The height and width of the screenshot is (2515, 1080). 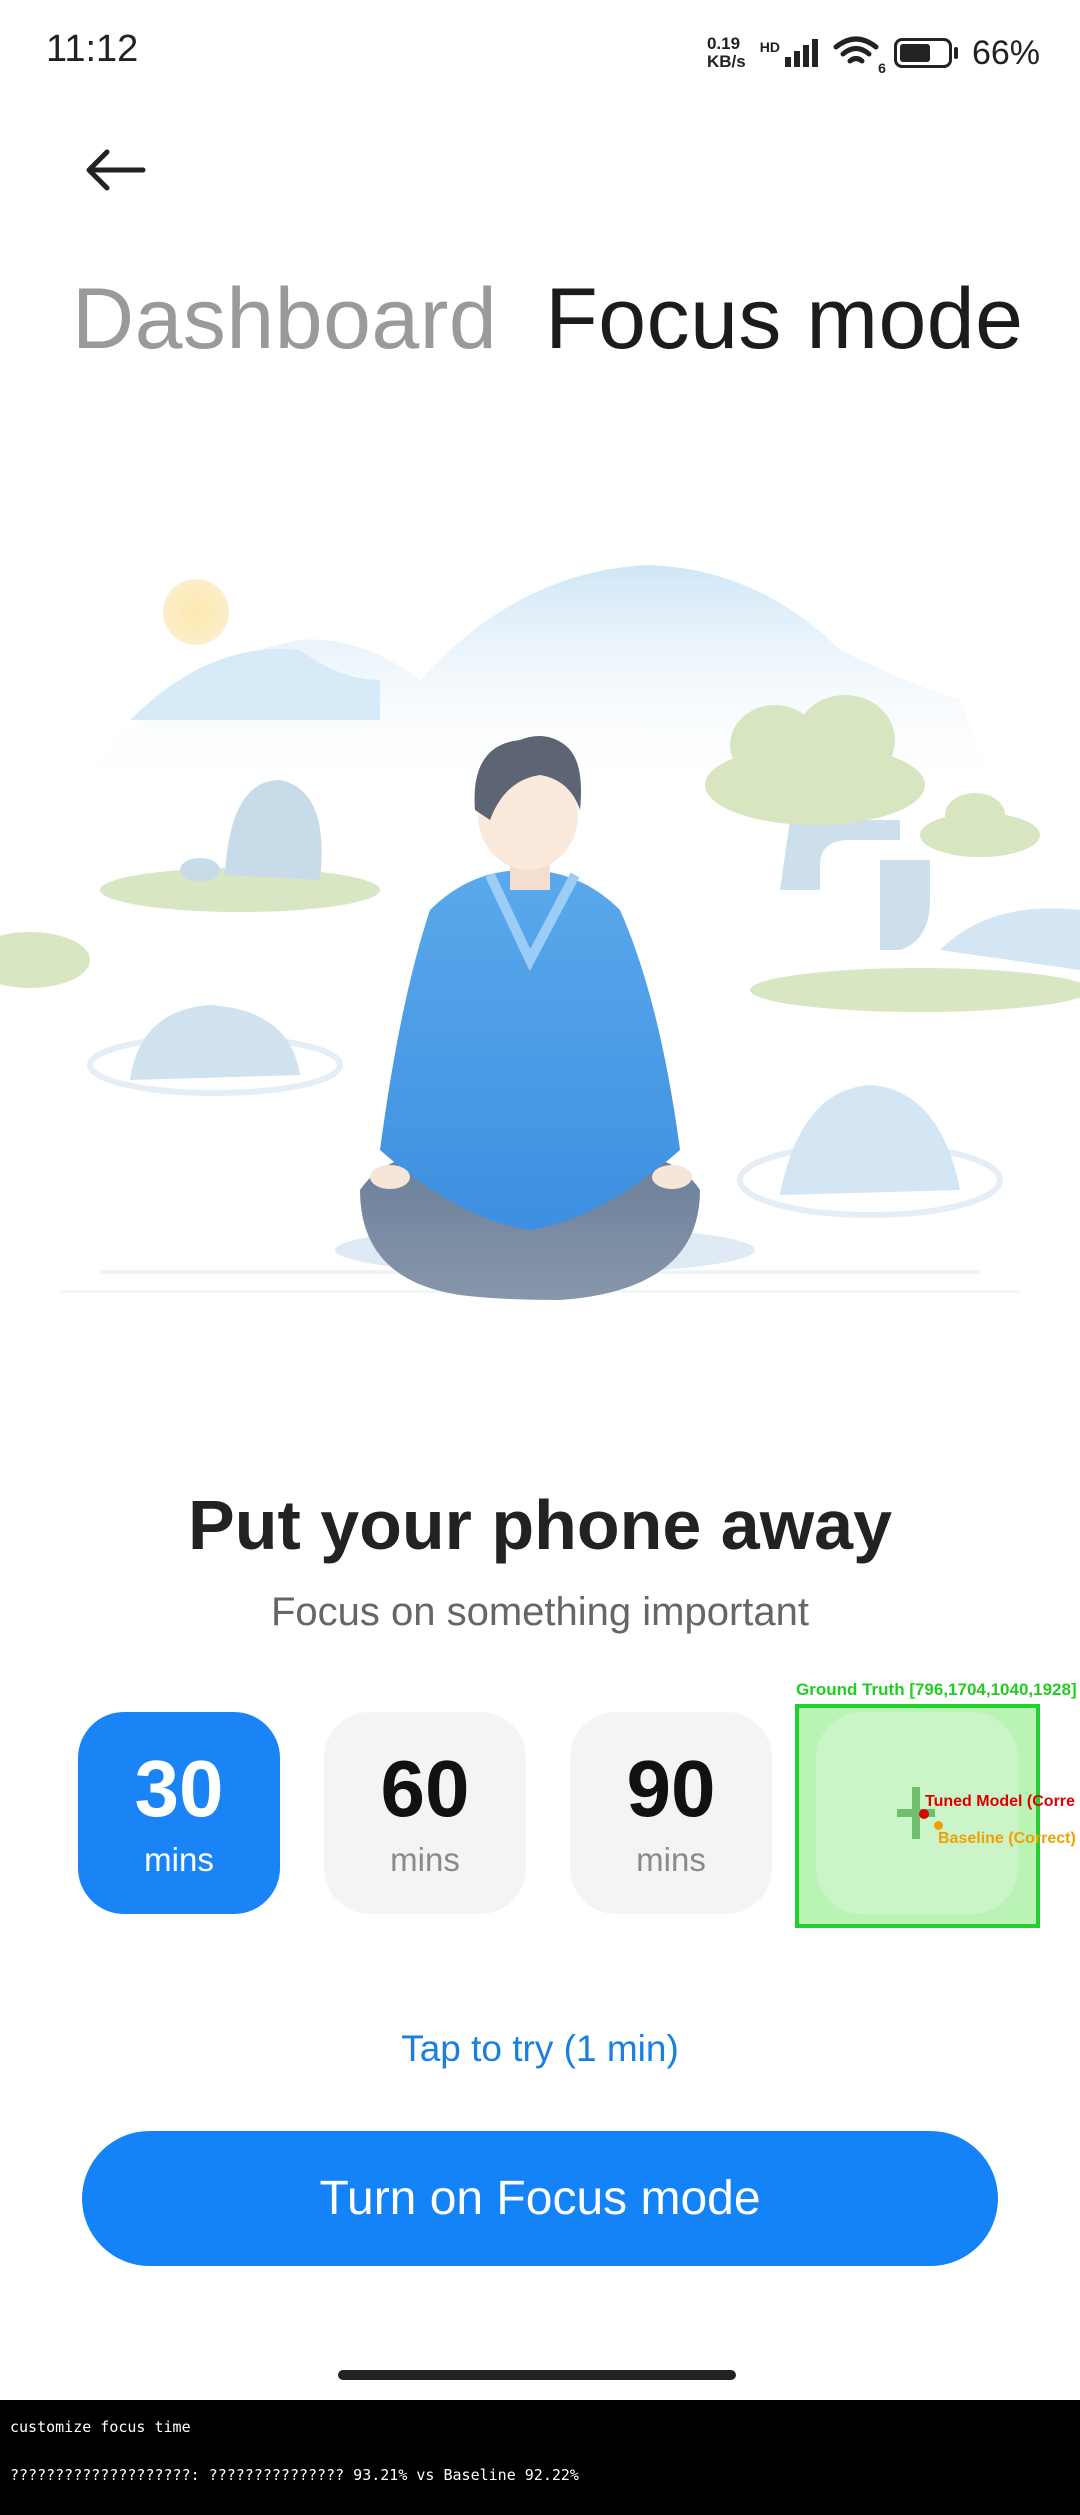 What do you see at coordinates (540, 50) in the screenshot?
I see `status-bar: 11:12 0.19 KB/s HD 6 66%` at bounding box center [540, 50].